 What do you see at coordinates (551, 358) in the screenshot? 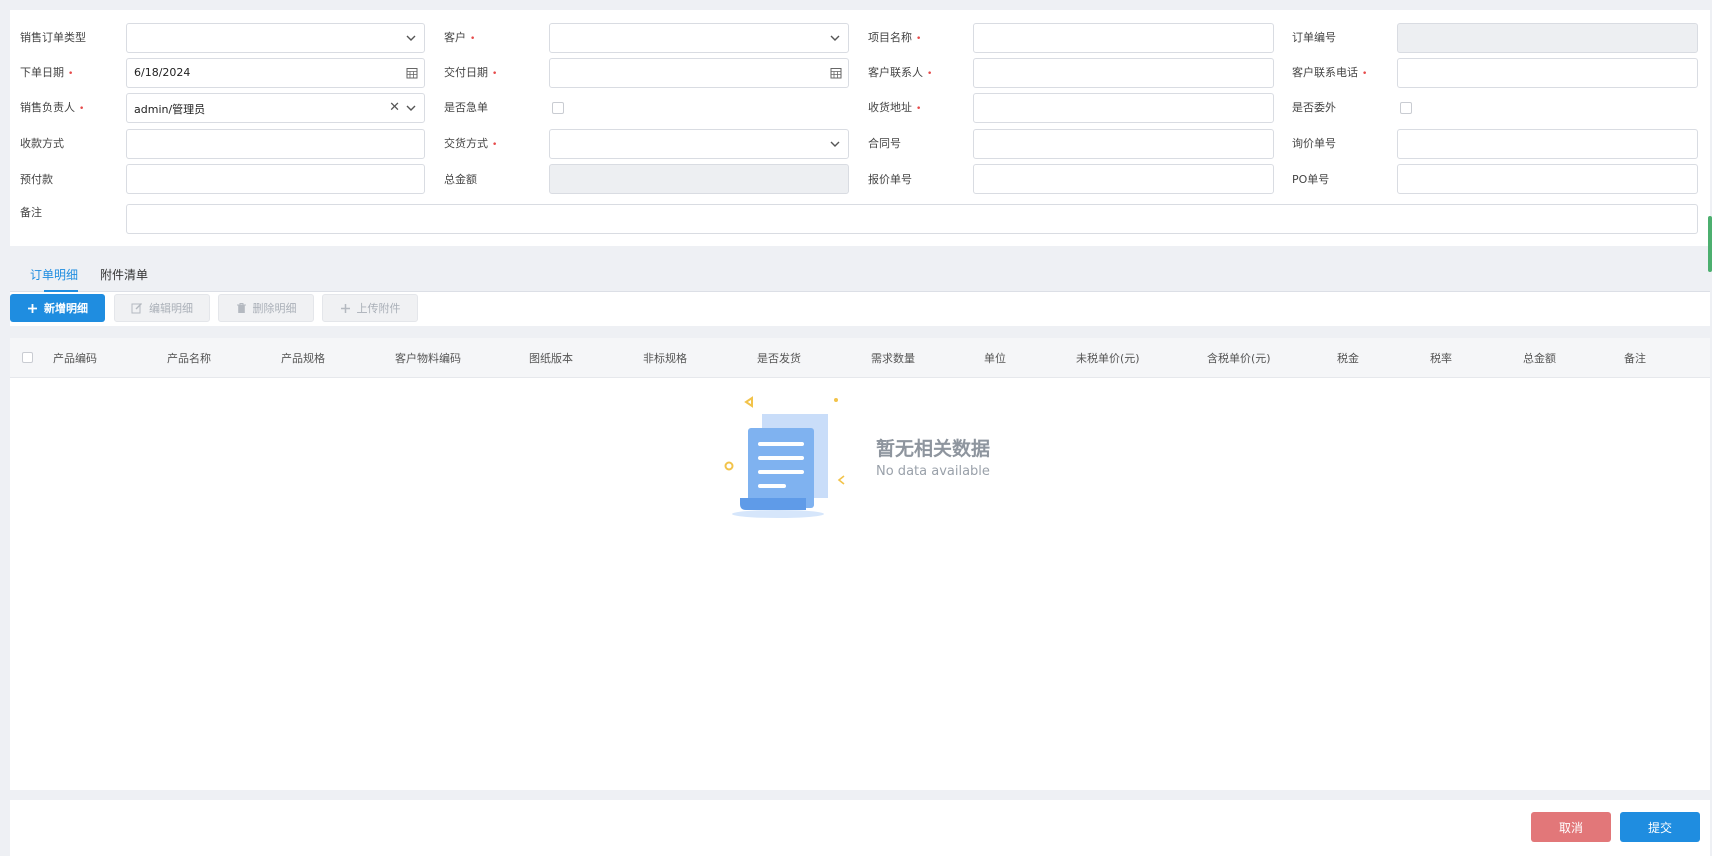
I see `column-header: 图纸版本` at bounding box center [551, 358].